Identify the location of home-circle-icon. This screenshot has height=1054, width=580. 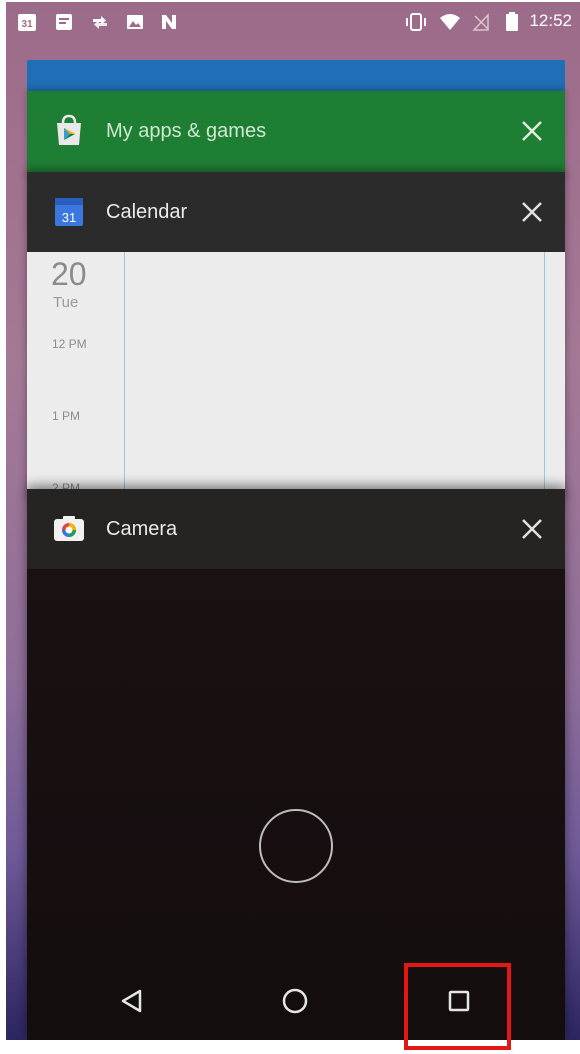
(295, 1001).